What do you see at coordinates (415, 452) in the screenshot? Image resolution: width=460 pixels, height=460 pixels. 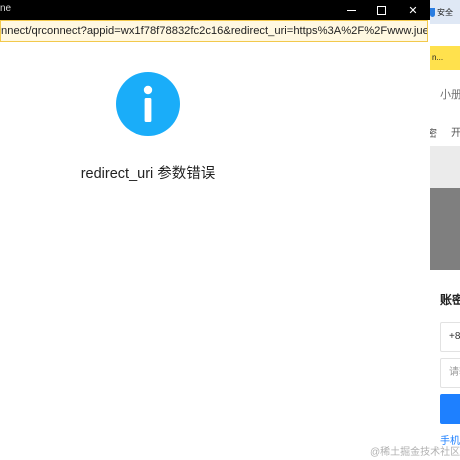 I see `watermark: @稀土掘金技术社区` at bounding box center [415, 452].